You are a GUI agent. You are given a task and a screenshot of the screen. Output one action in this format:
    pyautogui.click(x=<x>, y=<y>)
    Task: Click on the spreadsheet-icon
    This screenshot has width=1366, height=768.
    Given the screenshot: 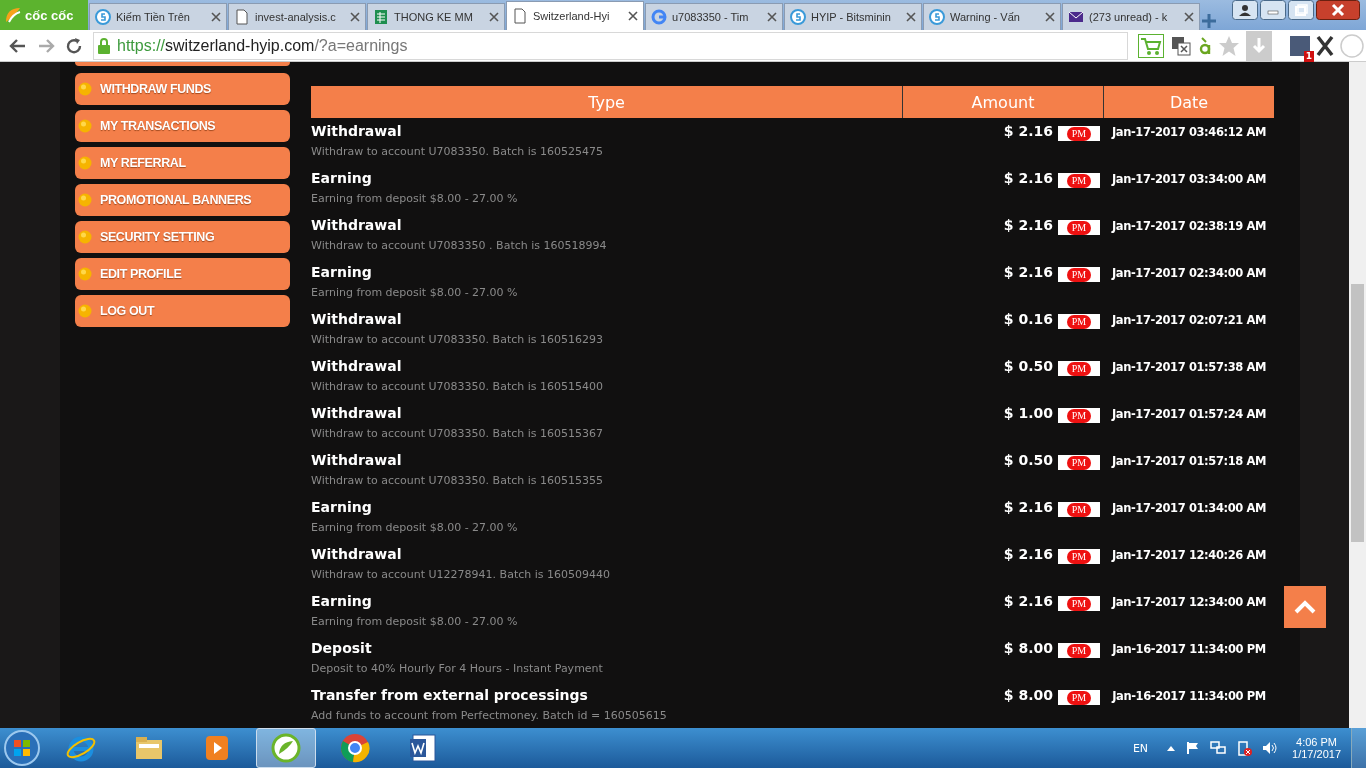 What is the action you would take?
    pyautogui.click(x=381, y=17)
    